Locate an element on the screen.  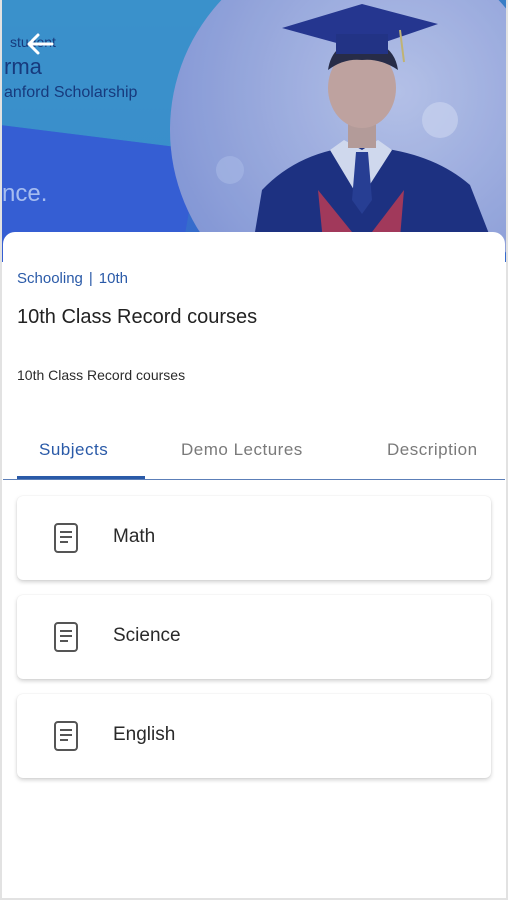
tab-subjects: Subjects is located at coordinates (73, 450).